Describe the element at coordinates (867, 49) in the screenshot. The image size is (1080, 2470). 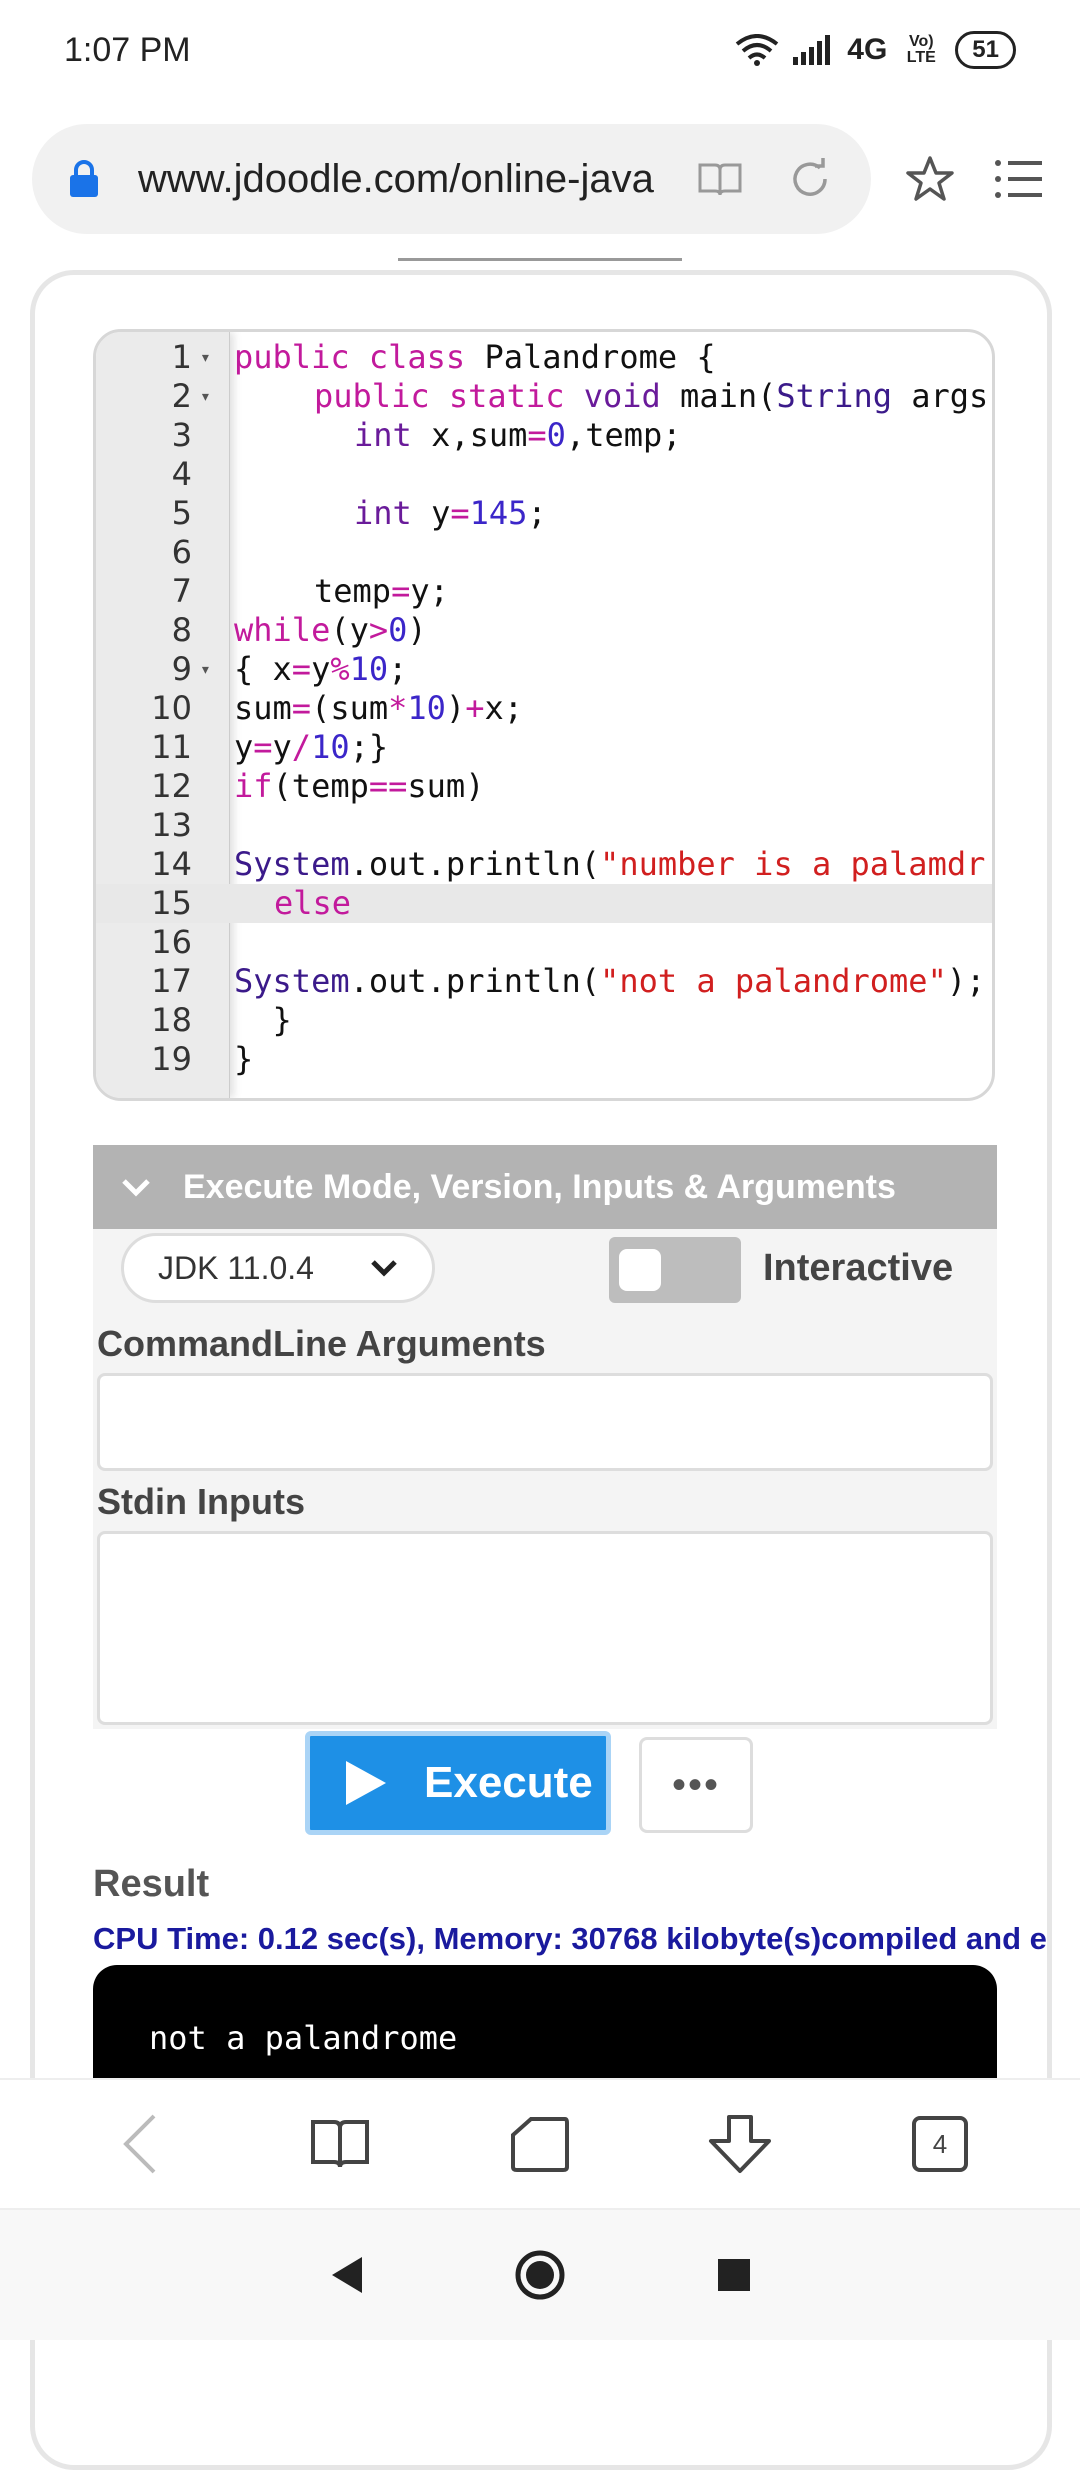
I see `network-type: 4G` at that location.